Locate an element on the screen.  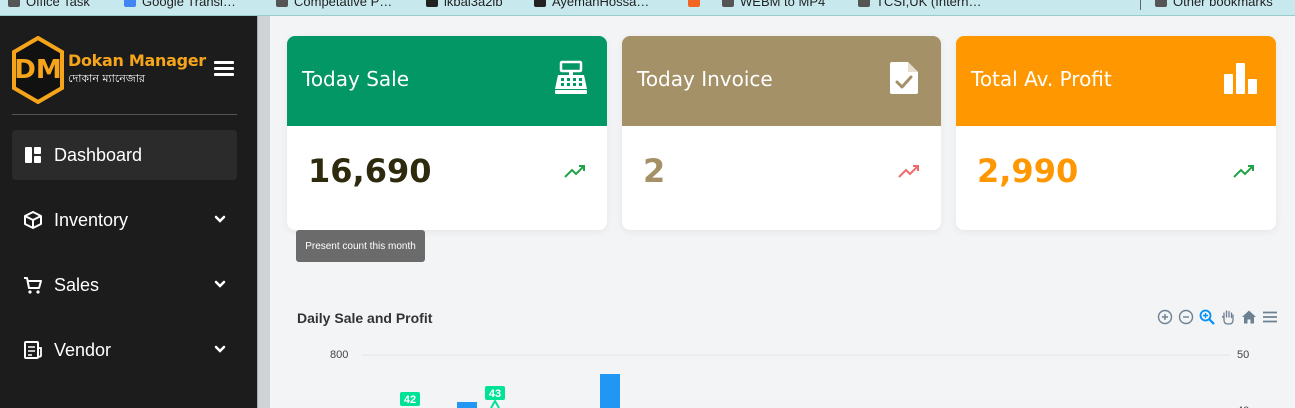
y-right-tick: 50 is located at coordinates (1243, 355).